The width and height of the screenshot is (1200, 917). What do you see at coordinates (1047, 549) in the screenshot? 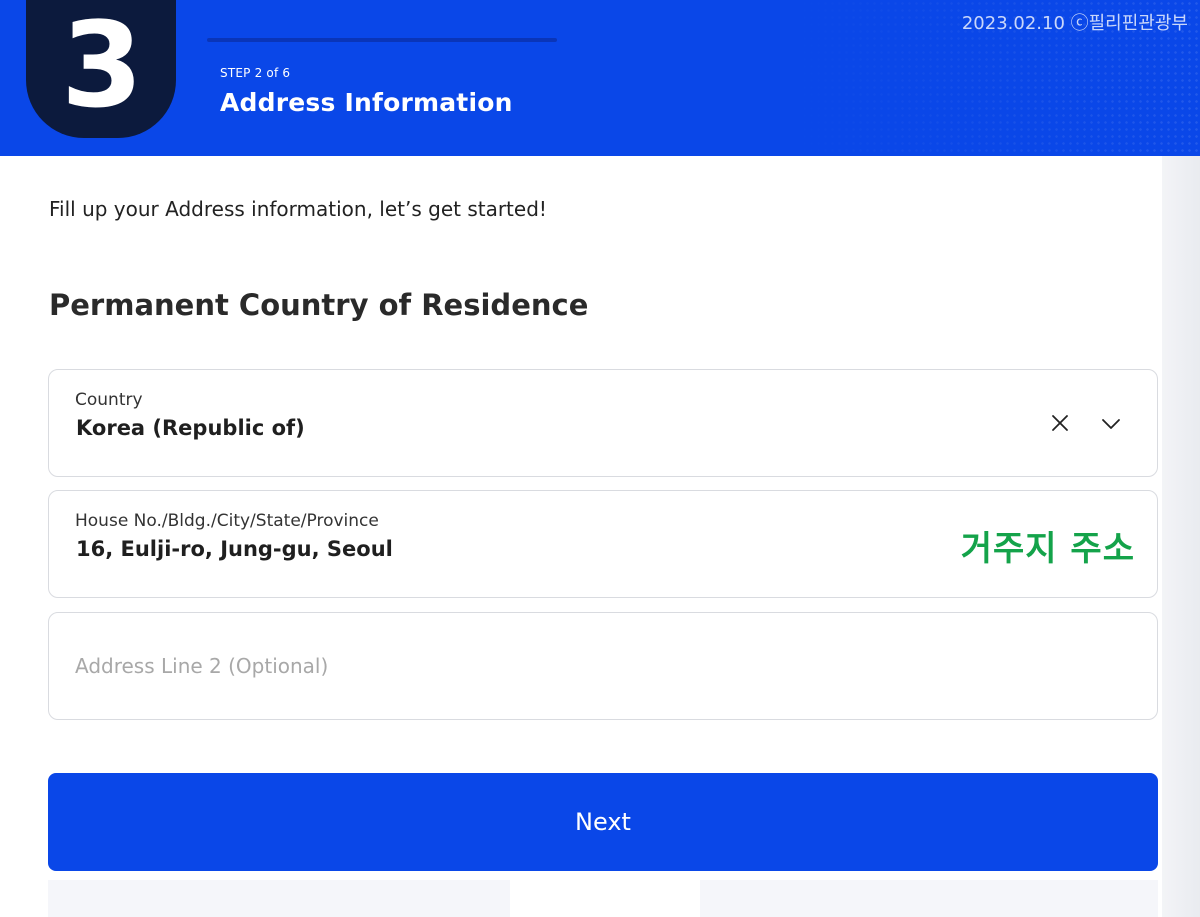
I see `residence-address-annotation: 거주지 주소` at bounding box center [1047, 549].